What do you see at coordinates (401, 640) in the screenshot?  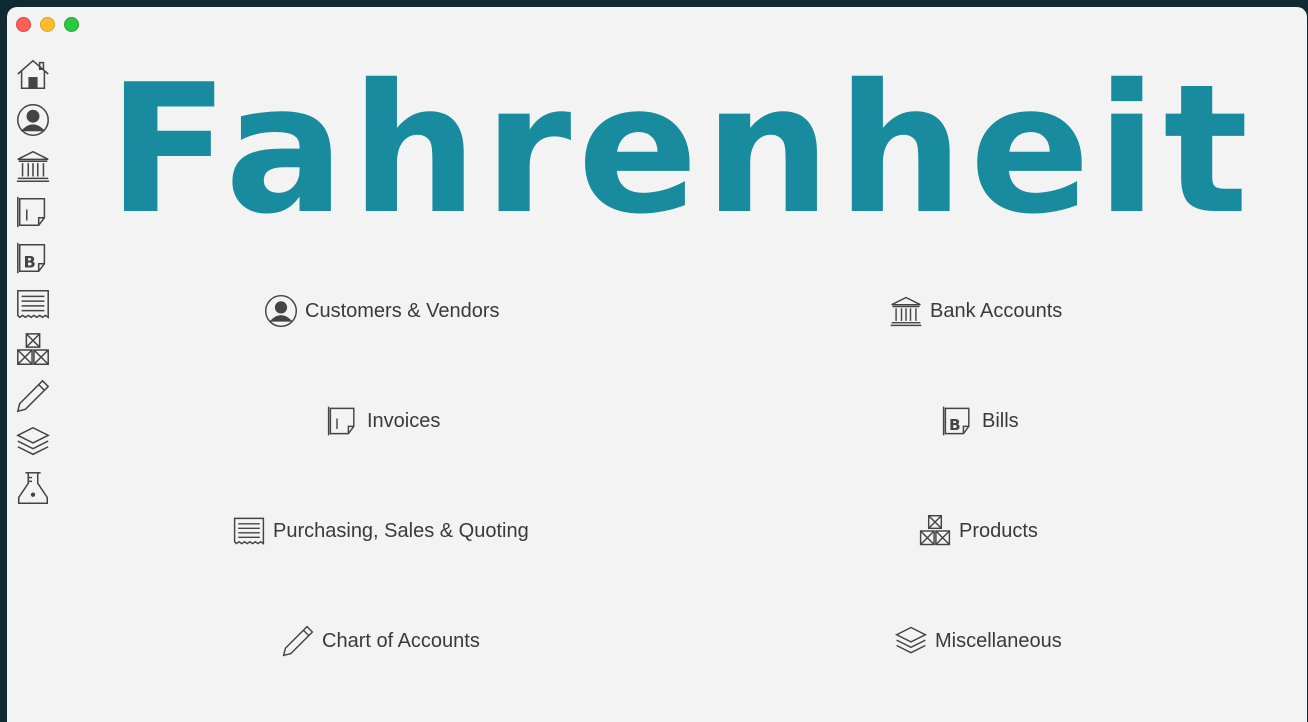 I see `chart-of-accounts-label: Chart of Accounts` at bounding box center [401, 640].